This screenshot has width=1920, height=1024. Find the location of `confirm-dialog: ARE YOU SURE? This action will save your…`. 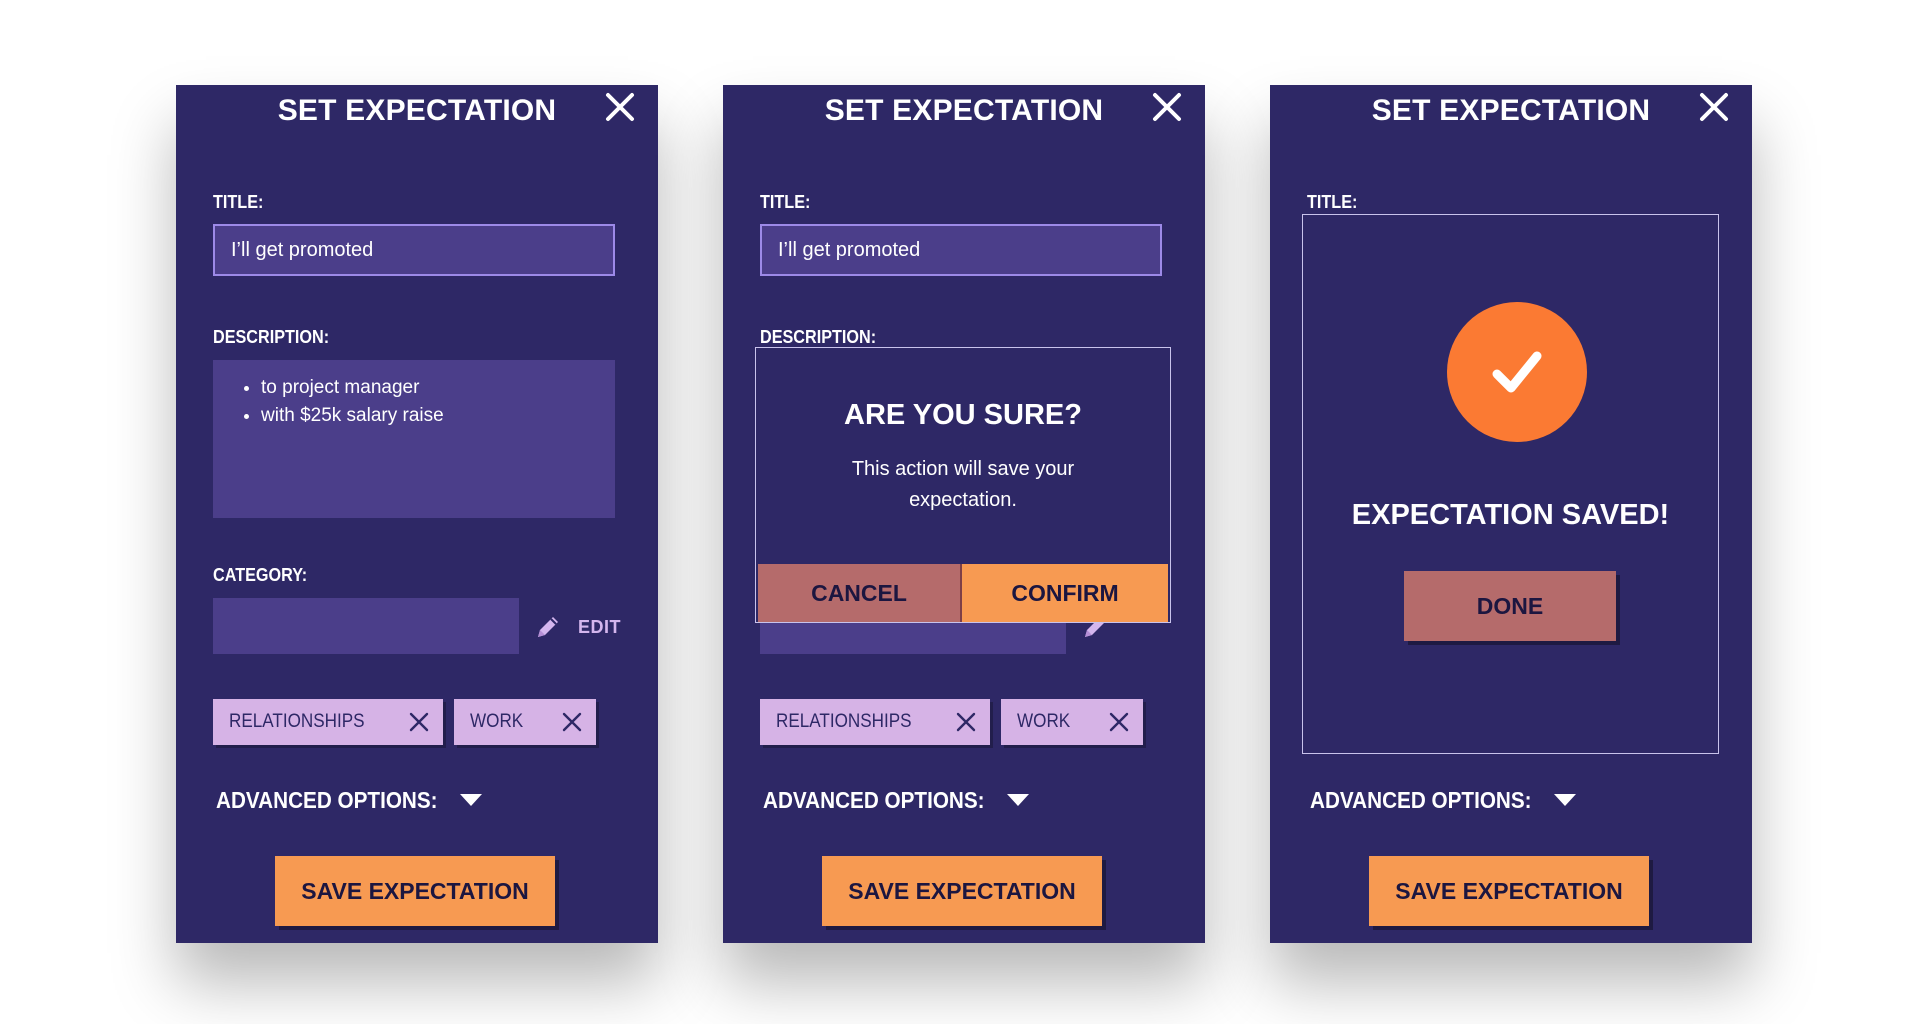

confirm-dialog: ARE YOU SURE? This action will save your… is located at coordinates (963, 485).